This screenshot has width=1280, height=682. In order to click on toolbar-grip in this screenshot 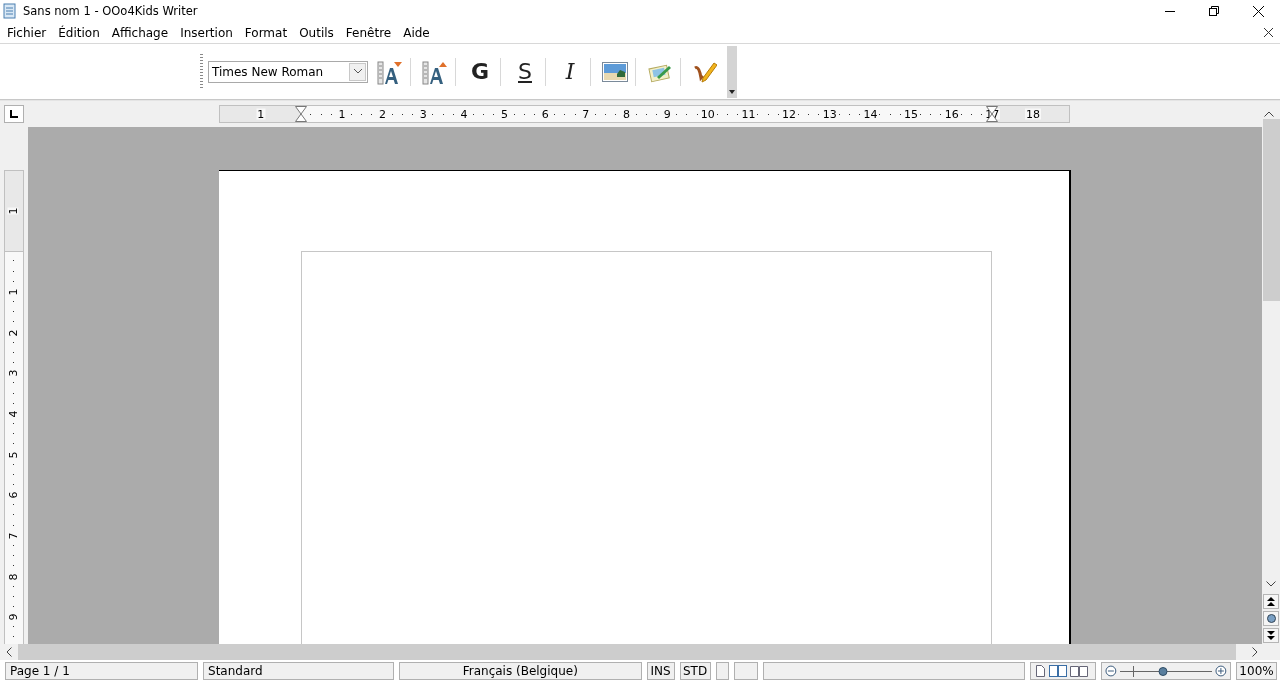, I will do `click(201, 71)`.